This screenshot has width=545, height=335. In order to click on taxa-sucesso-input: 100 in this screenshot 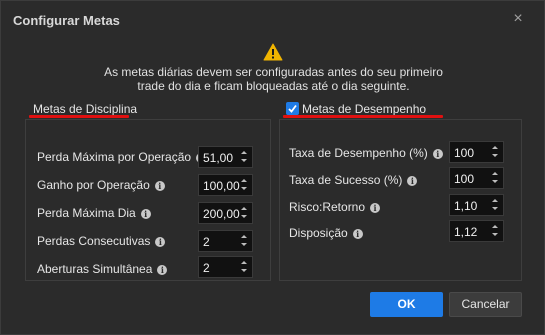, I will do `click(476, 178)`.